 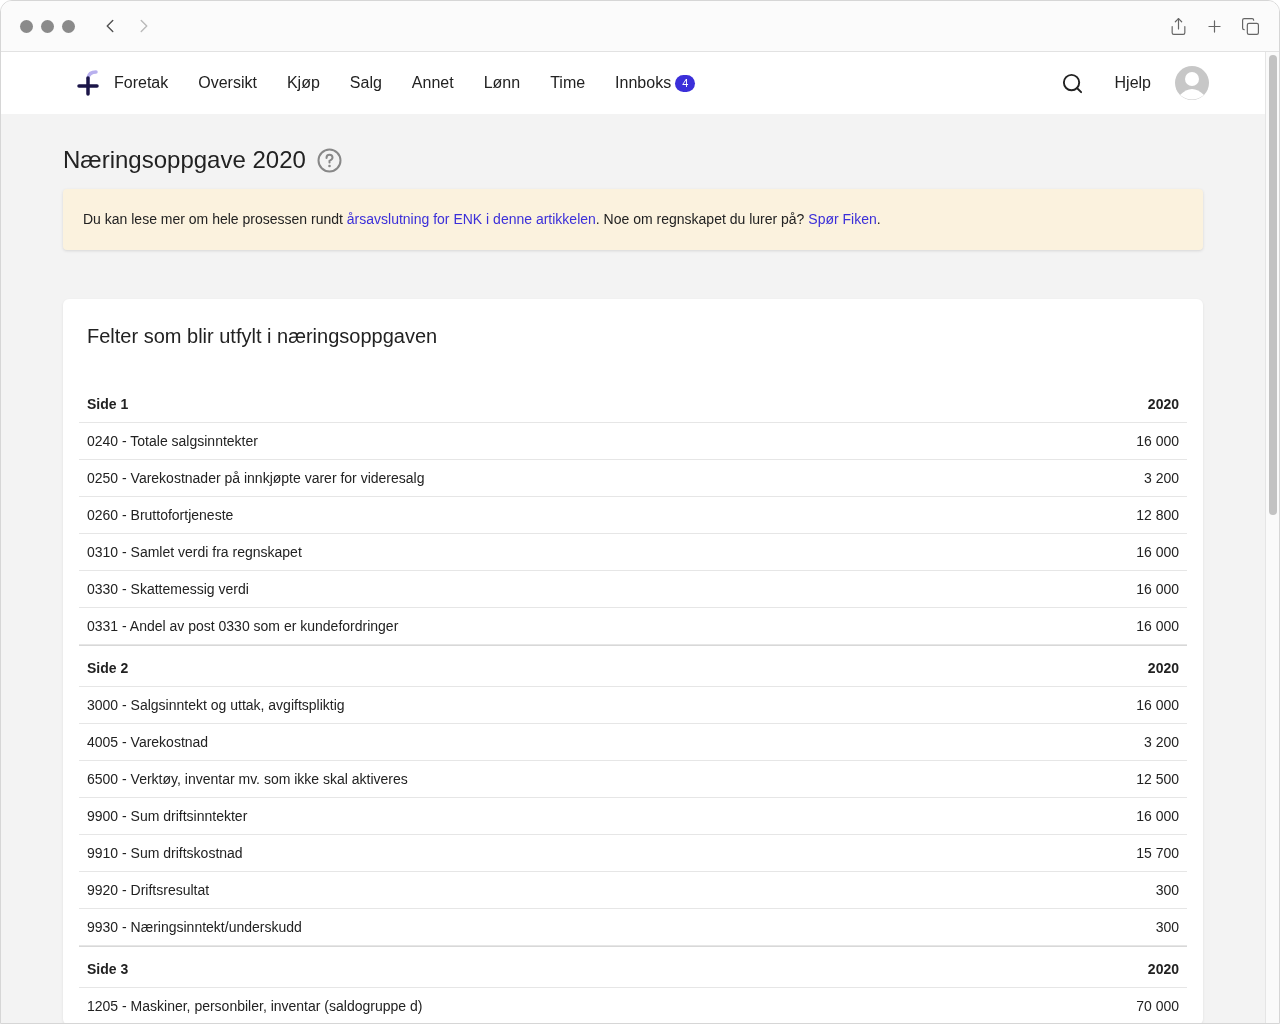 What do you see at coordinates (1272, 537) in the screenshot?
I see `scrollbar` at bounding box center [1272, 537].